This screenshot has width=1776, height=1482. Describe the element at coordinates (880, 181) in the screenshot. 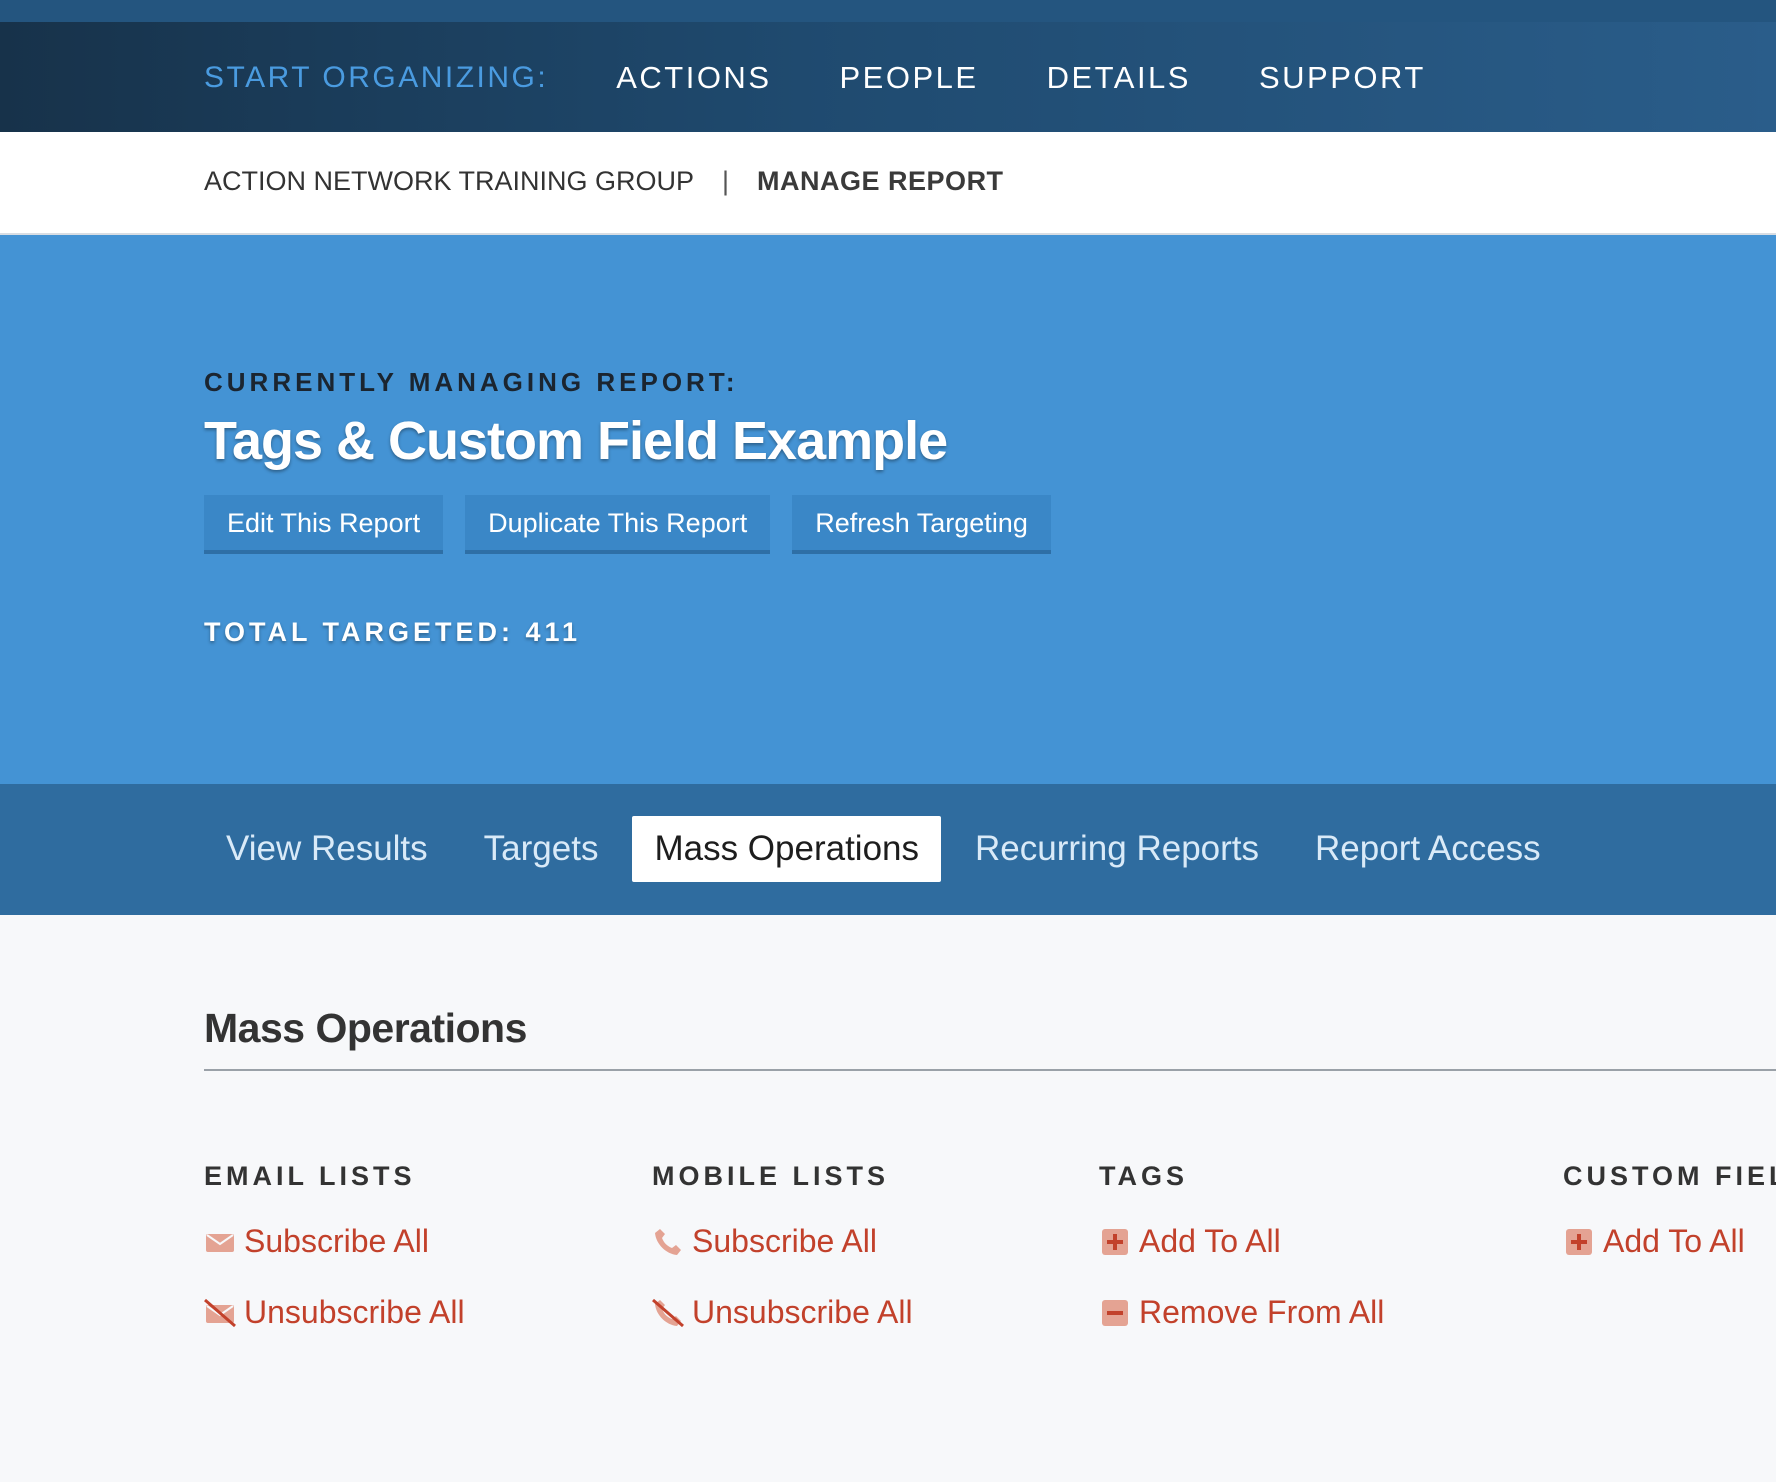

I see `breadcrumb-current: MANAGE REPORT` at that location.